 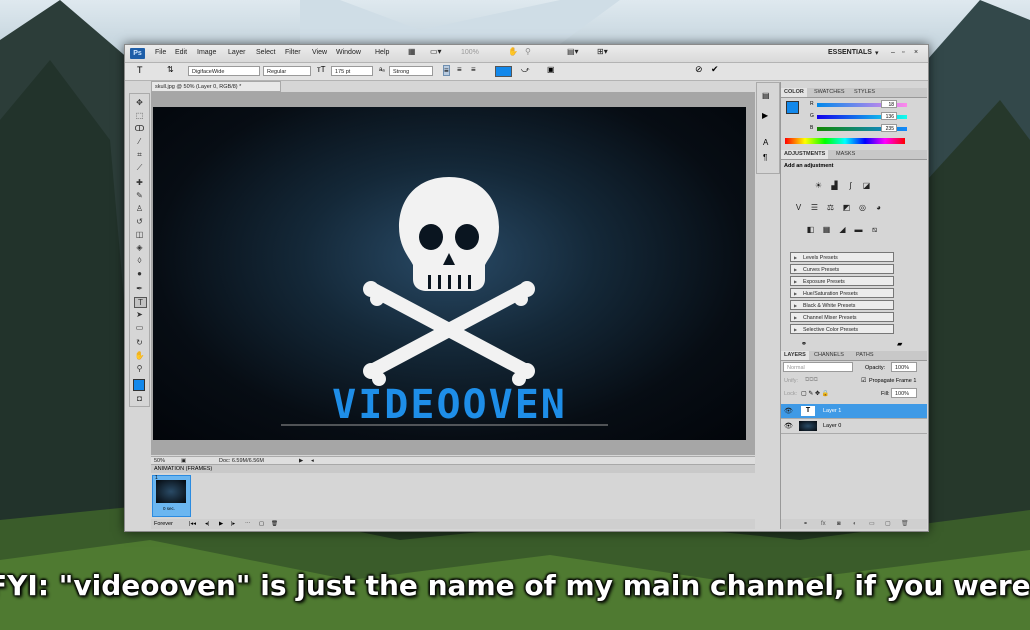 What do you see at coordinates (810, 230) in the screenshot?
I see `invert-icon: ◧` at bounding box center [810, 230].